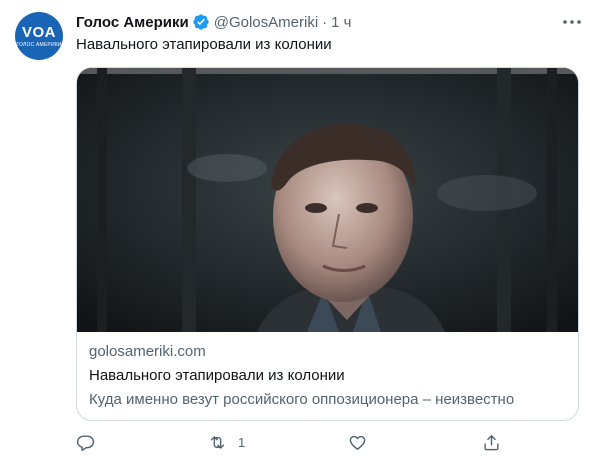  What do you see at coordinates (287, 442) in the screenshot?
I see `action-bar: 1` at bounding box center [287, 442].